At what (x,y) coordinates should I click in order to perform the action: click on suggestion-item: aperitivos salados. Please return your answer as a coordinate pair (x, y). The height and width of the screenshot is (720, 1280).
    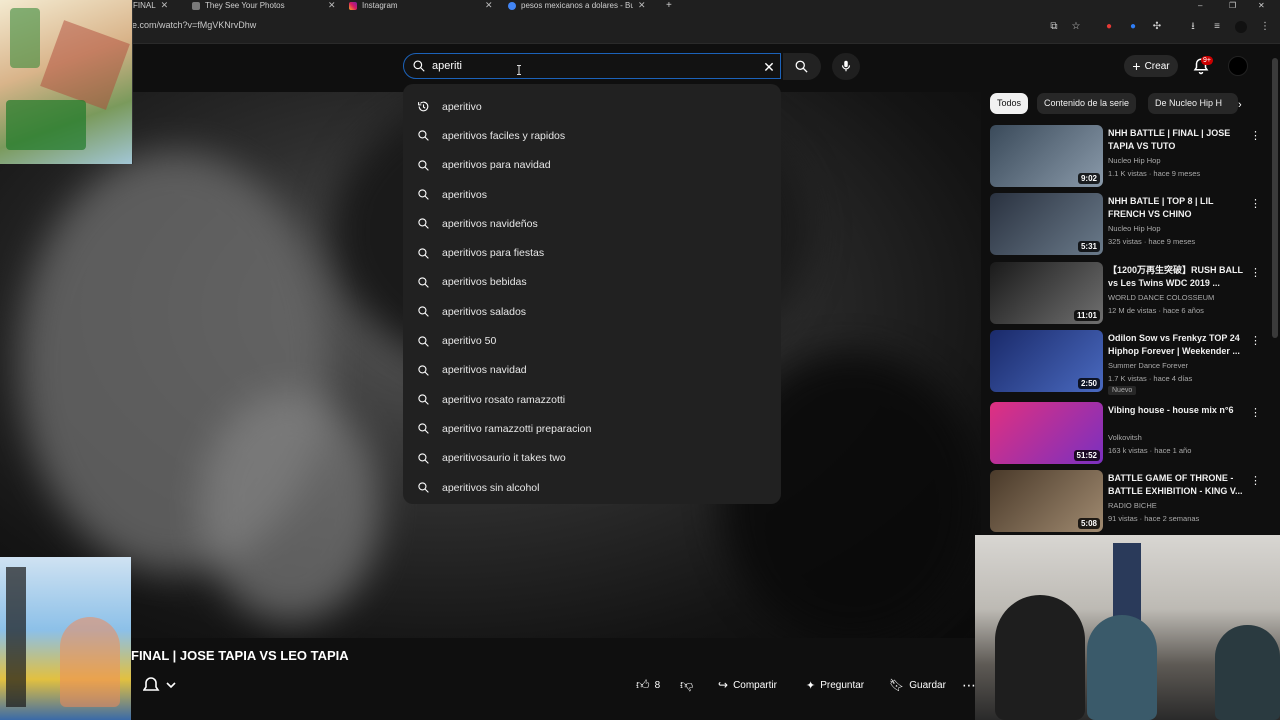
    Looking at the image, I should click on (592, 311).